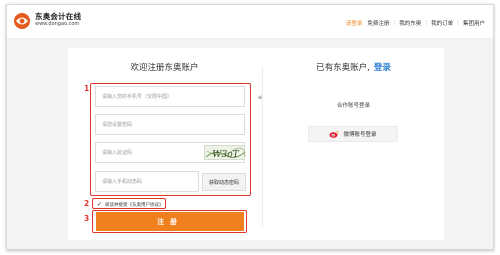 This screenshot has height=255, width=500. I want to click on site-logo: 东奥会计在线 www.dongao.com, so click(56, 22).